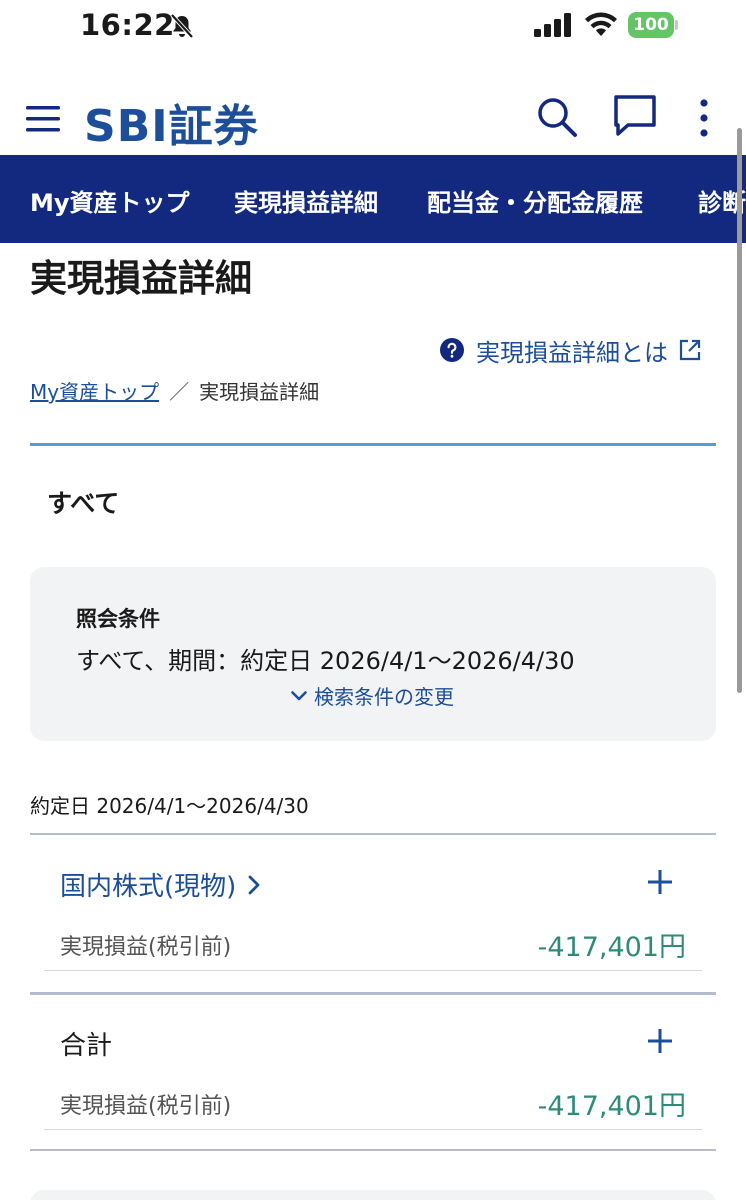 The image size is (746, 1200). I want to click on nav-item-realized-pl: 実現損益詳細, so click(306, 200).